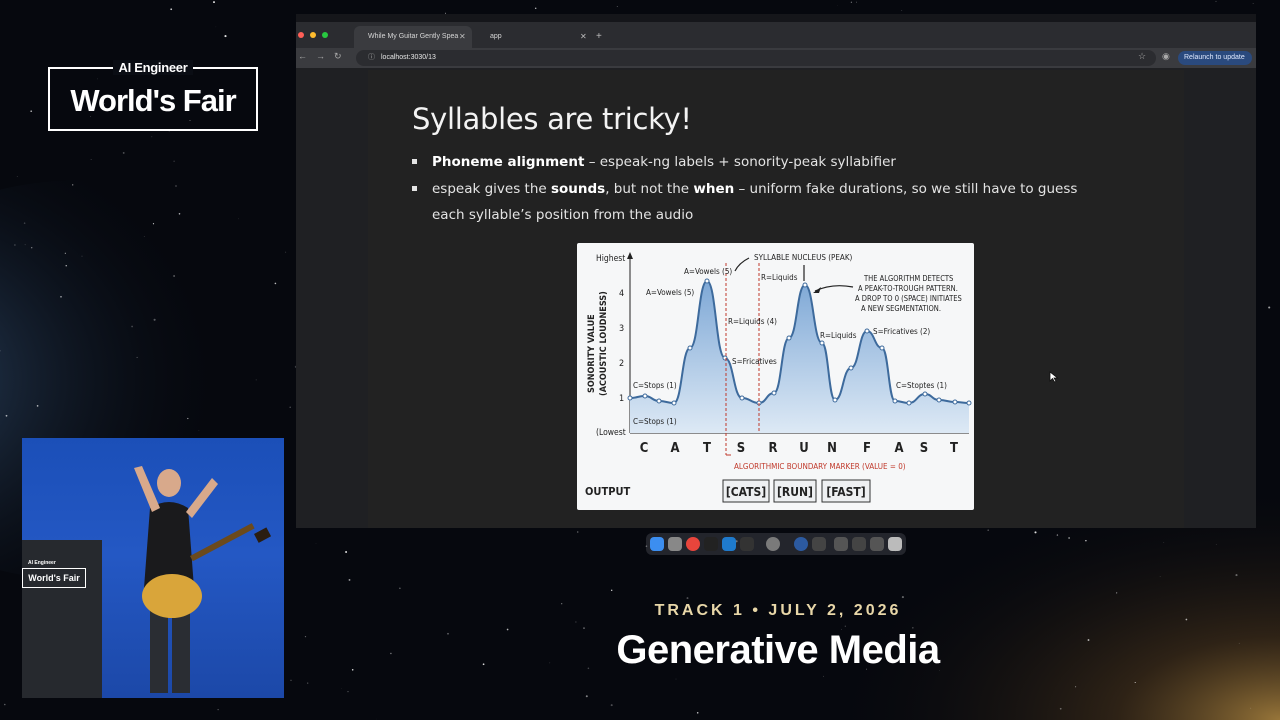  I want to click on launchpad-icon, so click(675, 544).